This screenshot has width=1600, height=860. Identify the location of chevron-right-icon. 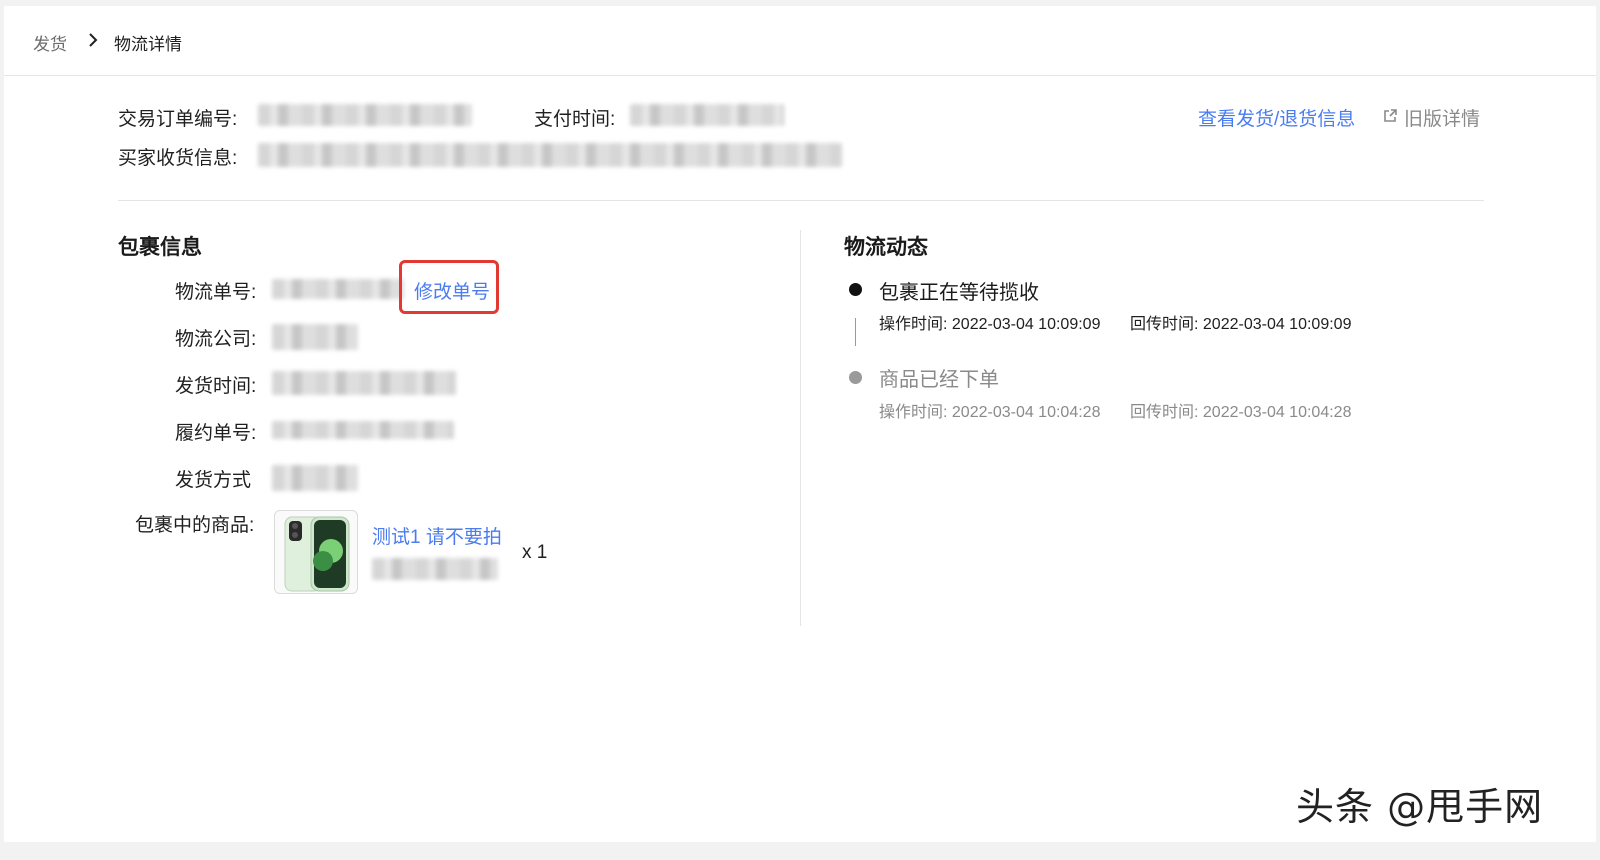
(93, 40).